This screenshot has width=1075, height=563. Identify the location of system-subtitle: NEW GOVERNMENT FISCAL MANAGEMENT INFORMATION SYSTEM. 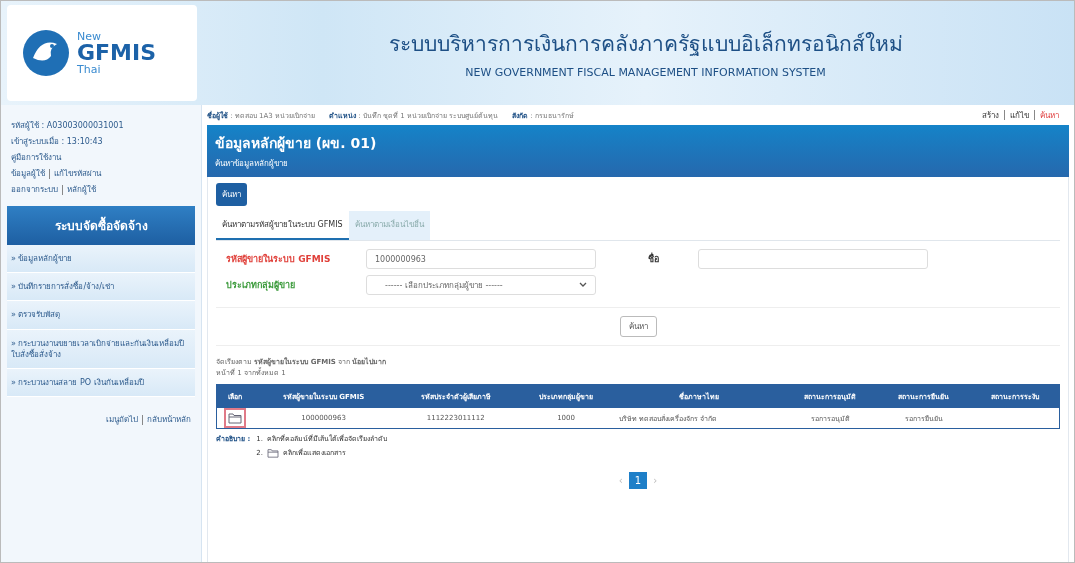
(645, 72).